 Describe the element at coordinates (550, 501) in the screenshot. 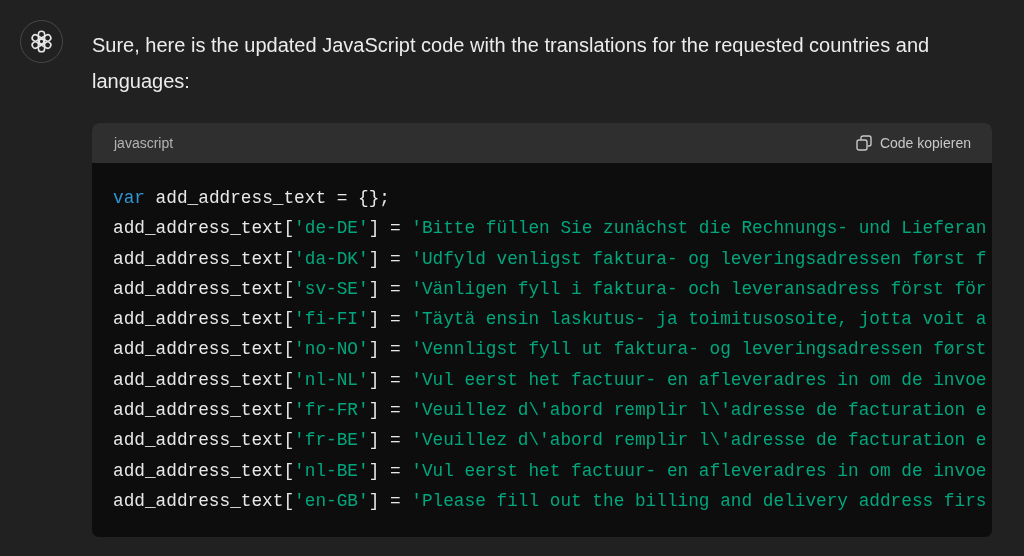

I see `code-line: add_address_text['en-GB'] = 'Please fill out the billing and delivery address firs` at that location.